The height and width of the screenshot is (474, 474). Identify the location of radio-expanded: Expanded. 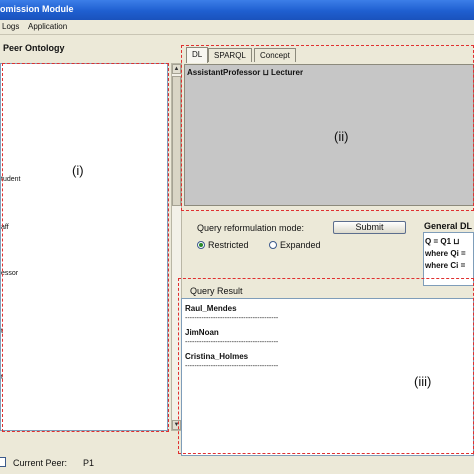
(295, 245).